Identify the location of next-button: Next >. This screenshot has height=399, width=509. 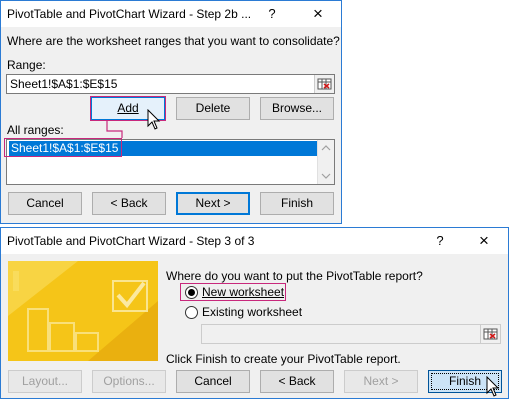
(381, 381).